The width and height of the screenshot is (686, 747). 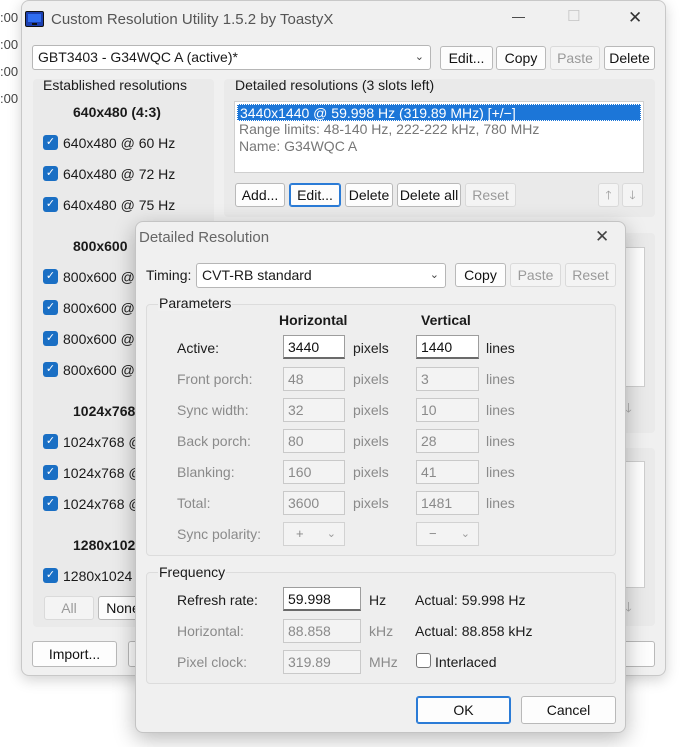 I want to click on checkbox-1024x768-3: ✓, so click(x=50, y=503).